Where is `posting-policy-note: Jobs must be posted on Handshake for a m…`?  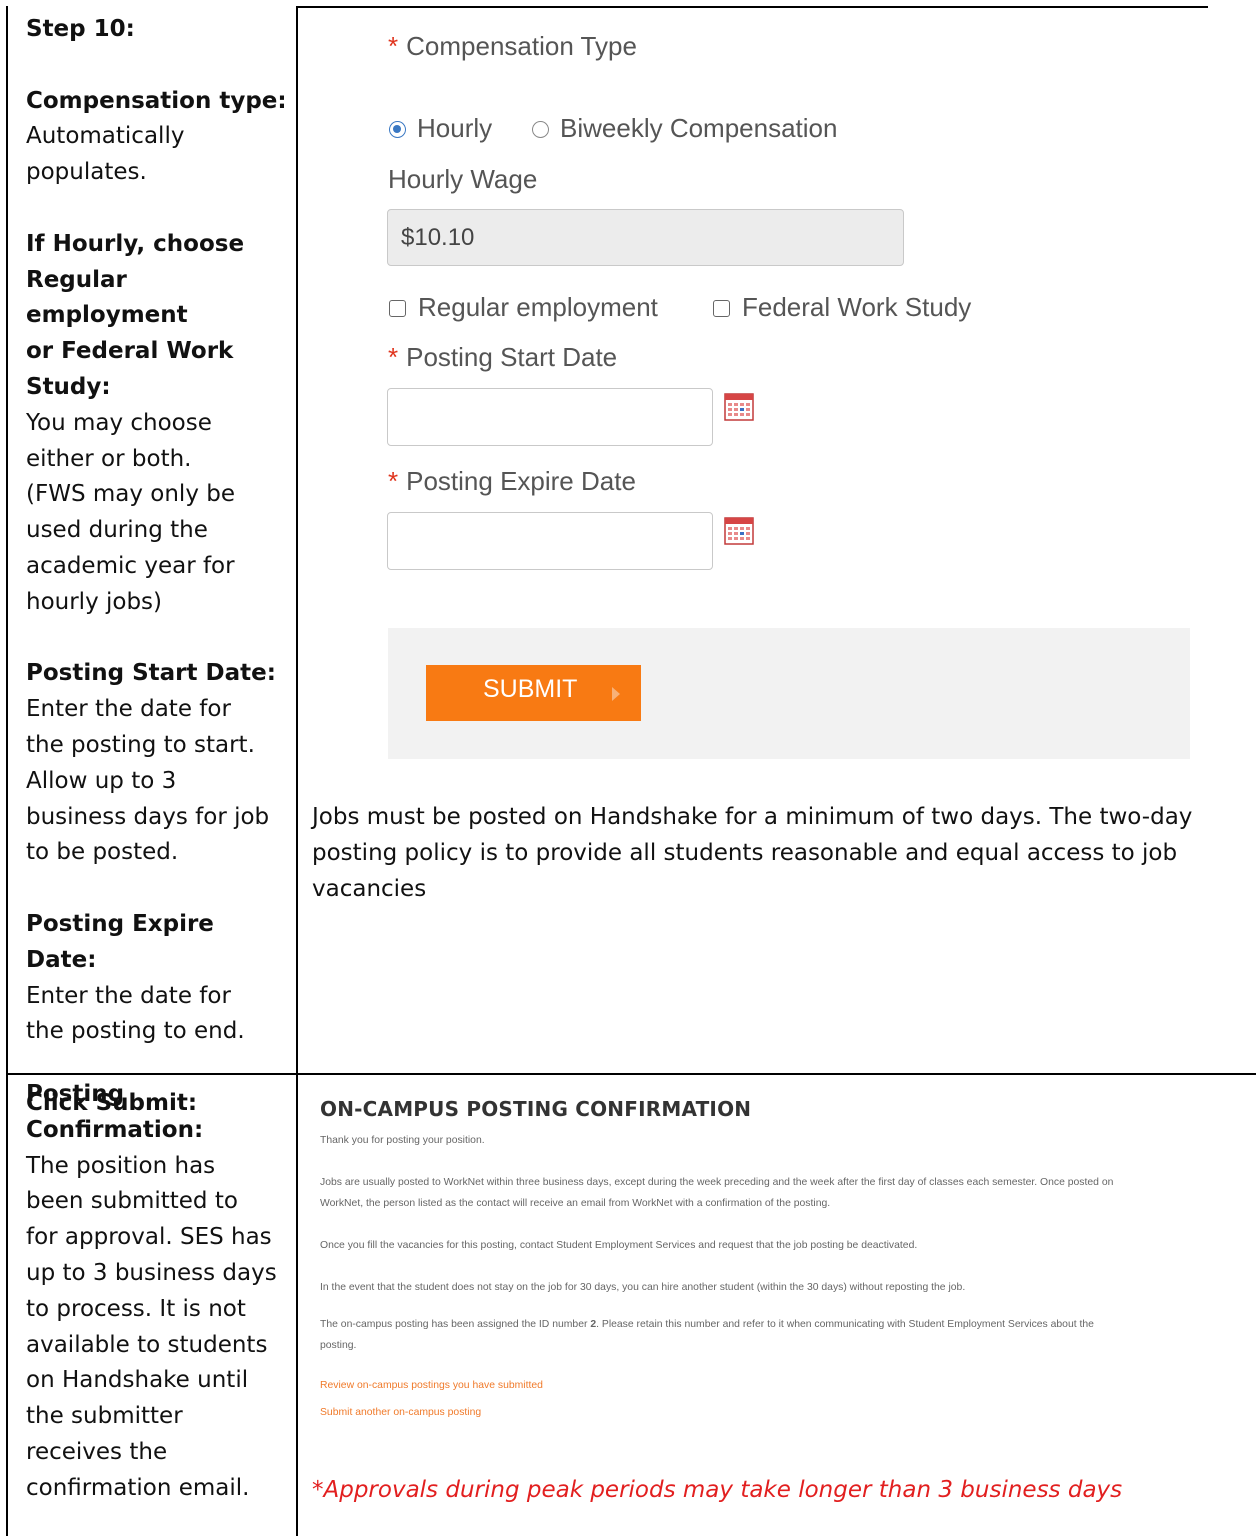 posting-policy-note: Jobs must be posted on Handshake for a m… is located at coordinates (752, 853).